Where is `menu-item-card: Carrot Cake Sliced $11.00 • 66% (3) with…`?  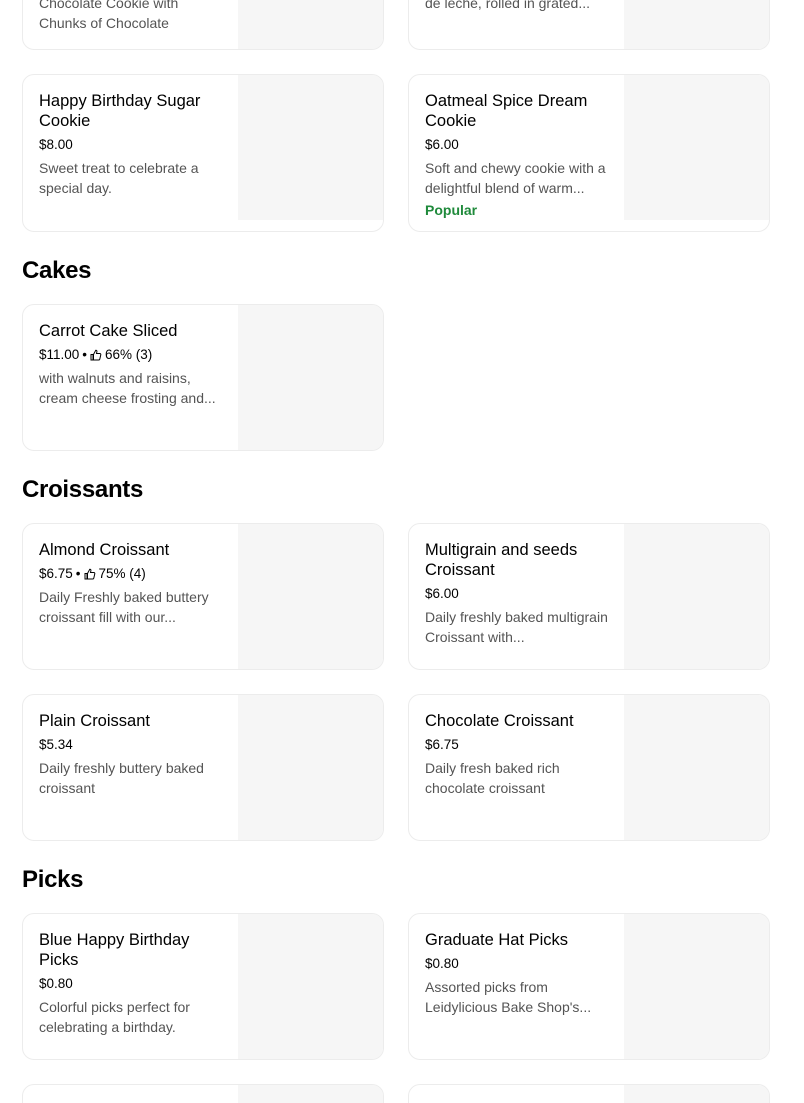 menu-item-card: Carrot Cake Sliced $11.00 • 66% (3) with… is located at coordinates (203, 377).